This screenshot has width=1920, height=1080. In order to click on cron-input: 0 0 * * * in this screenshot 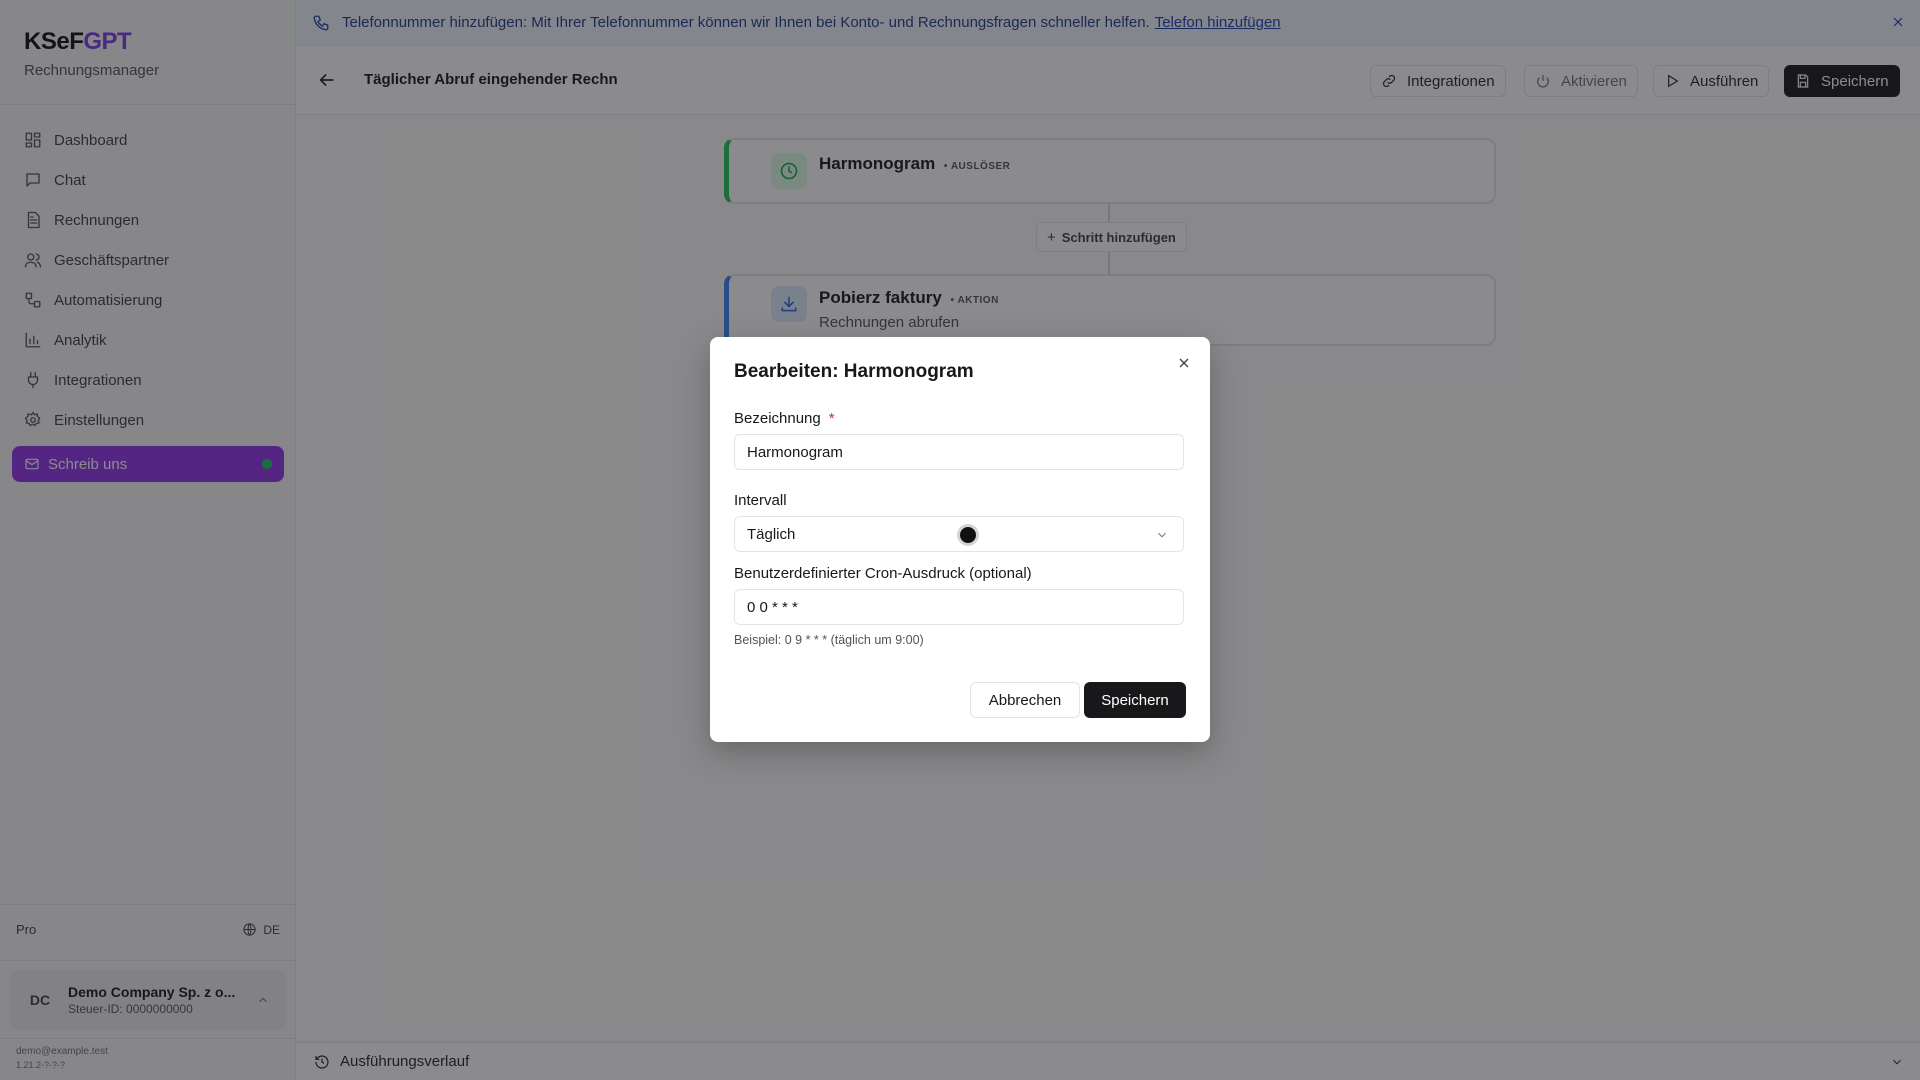, I will do `click(959, 607)`.